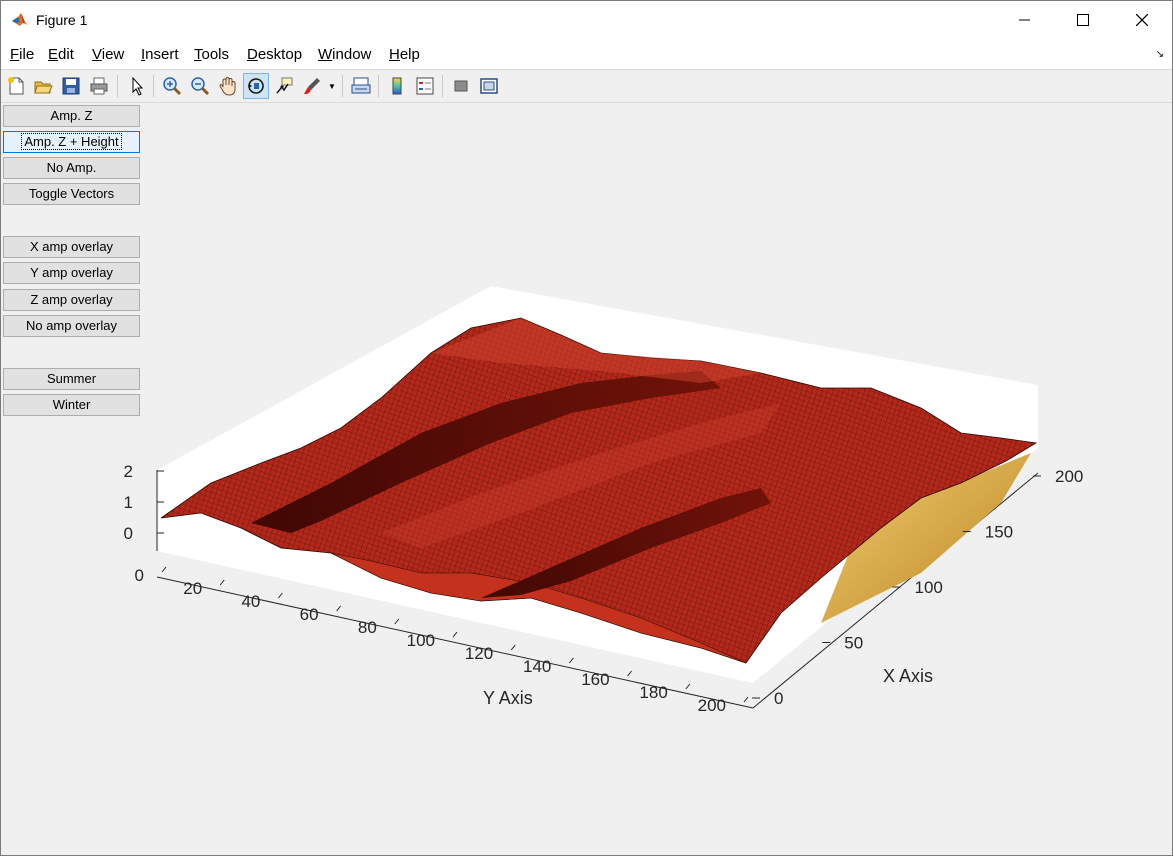  I want to click on new-figure-icon, so click(16, 86).